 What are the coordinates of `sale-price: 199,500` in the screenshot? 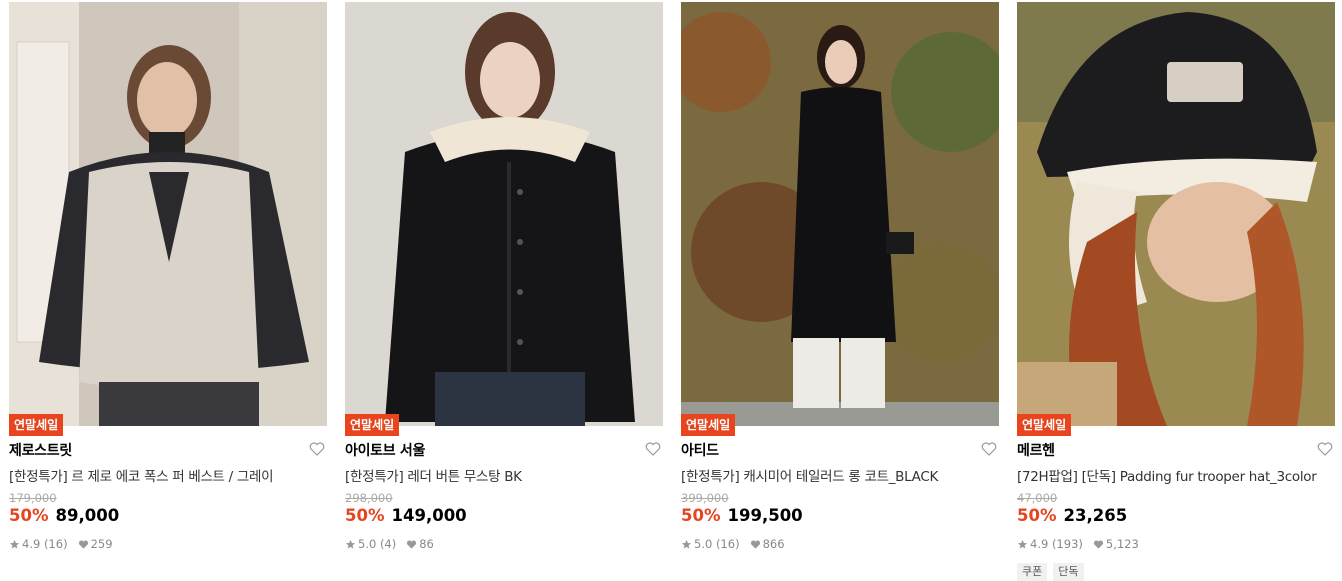 It's located at (765, 515).